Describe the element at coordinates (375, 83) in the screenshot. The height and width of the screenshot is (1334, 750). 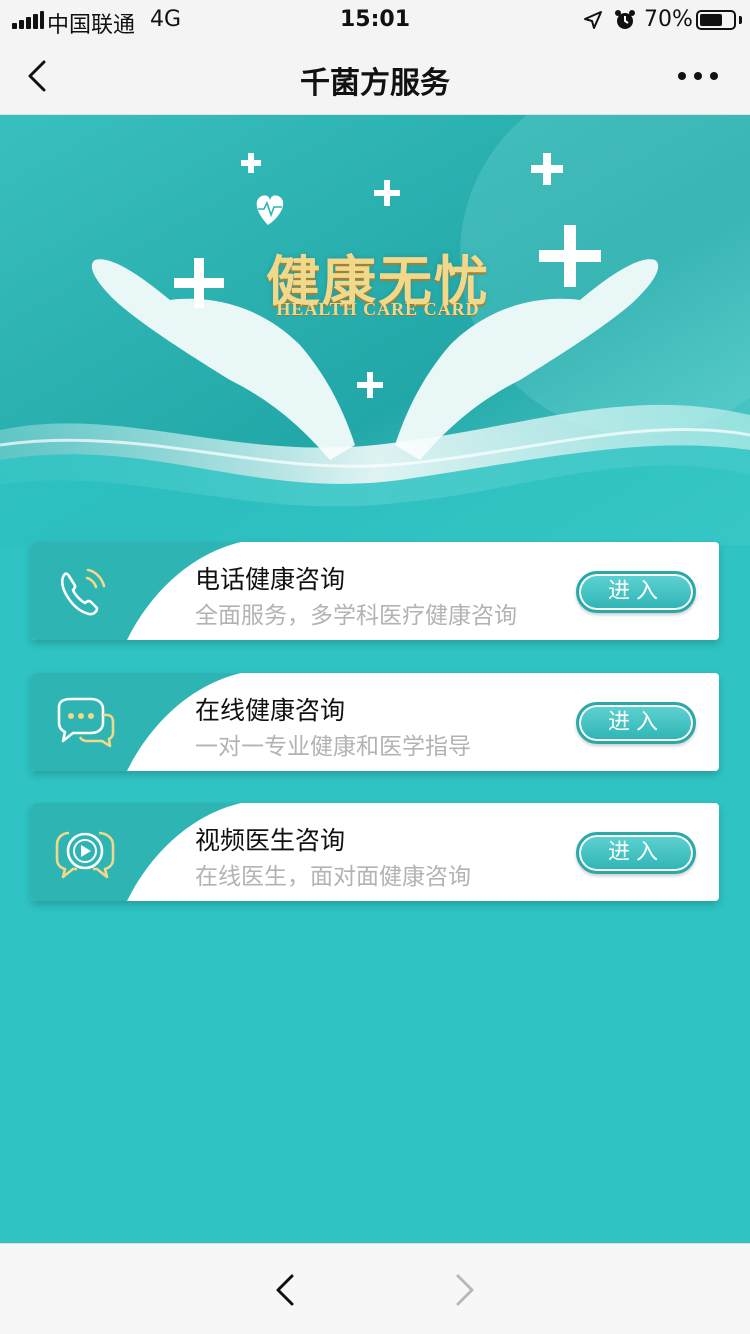
I see `page-title: 千菌方服务` at that location.